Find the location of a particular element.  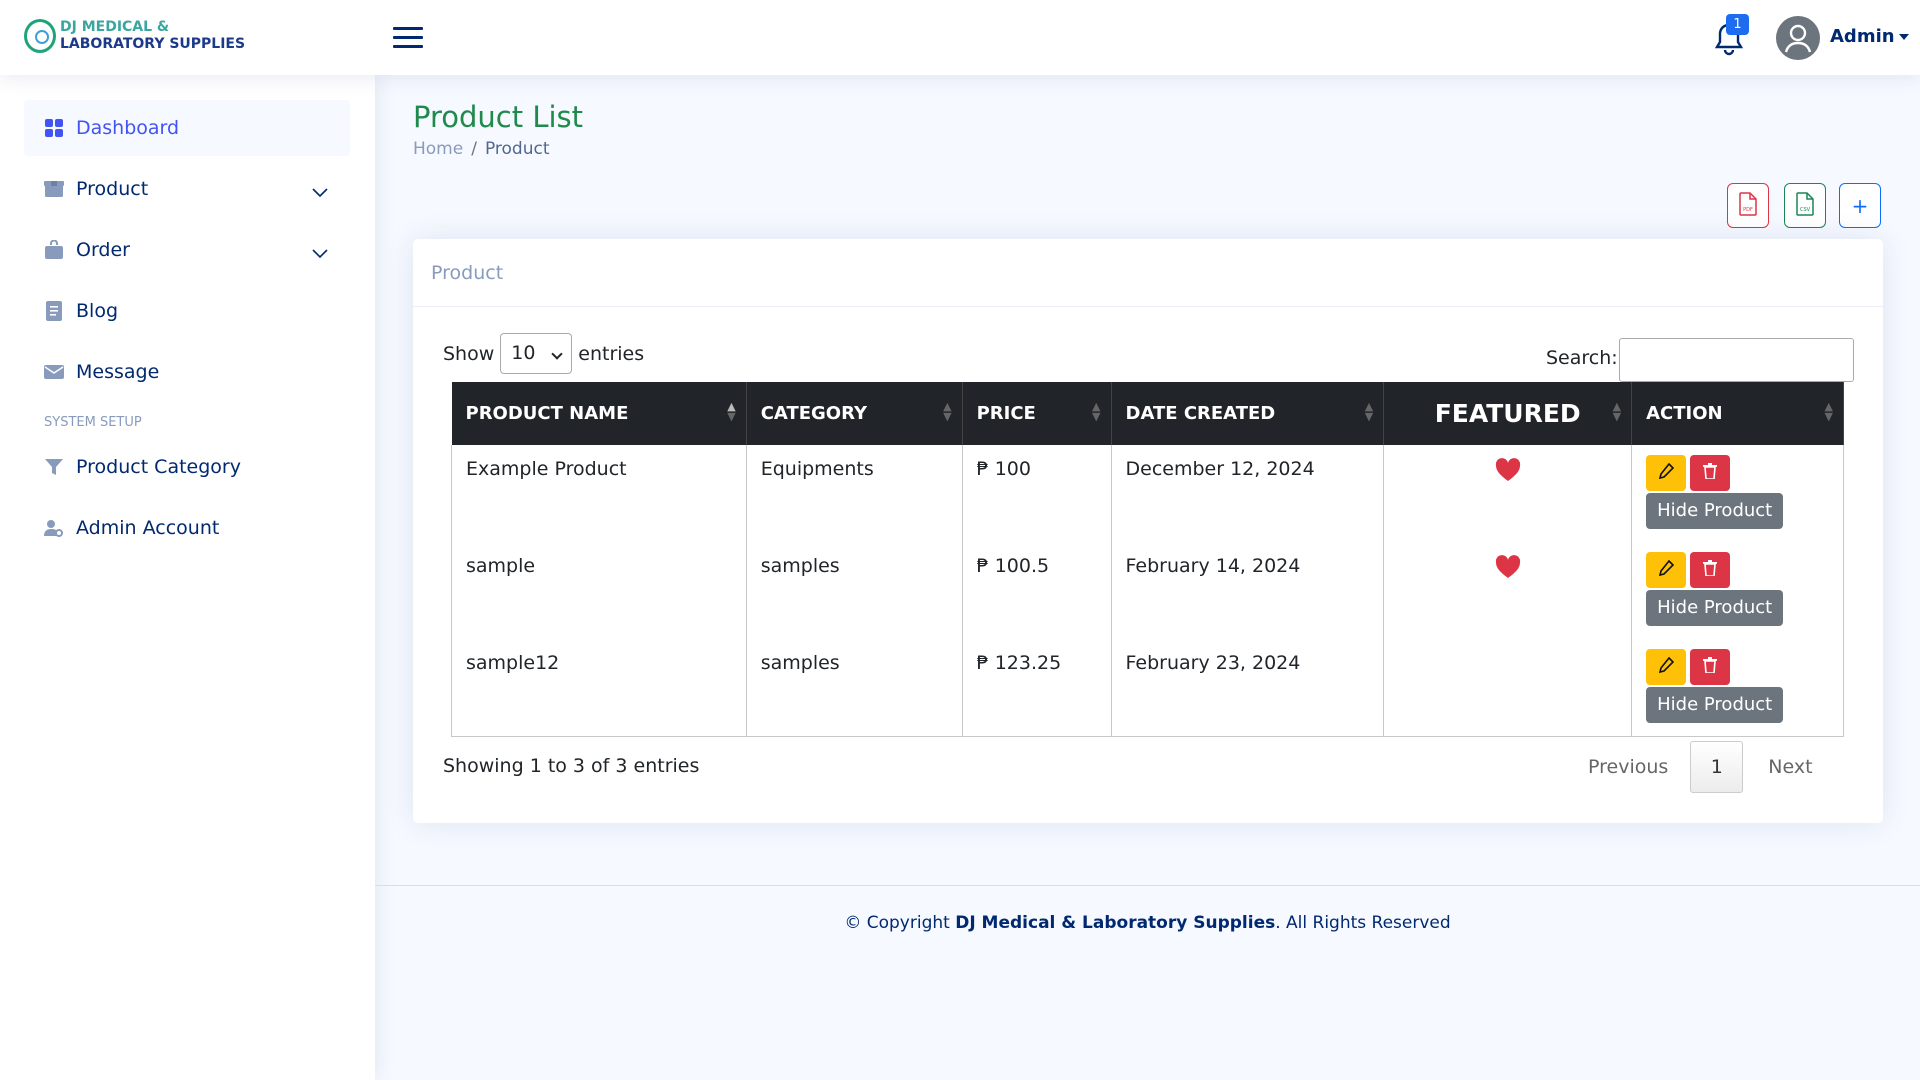

cell-product-name: Example Product is located at coordinates (599, 493).